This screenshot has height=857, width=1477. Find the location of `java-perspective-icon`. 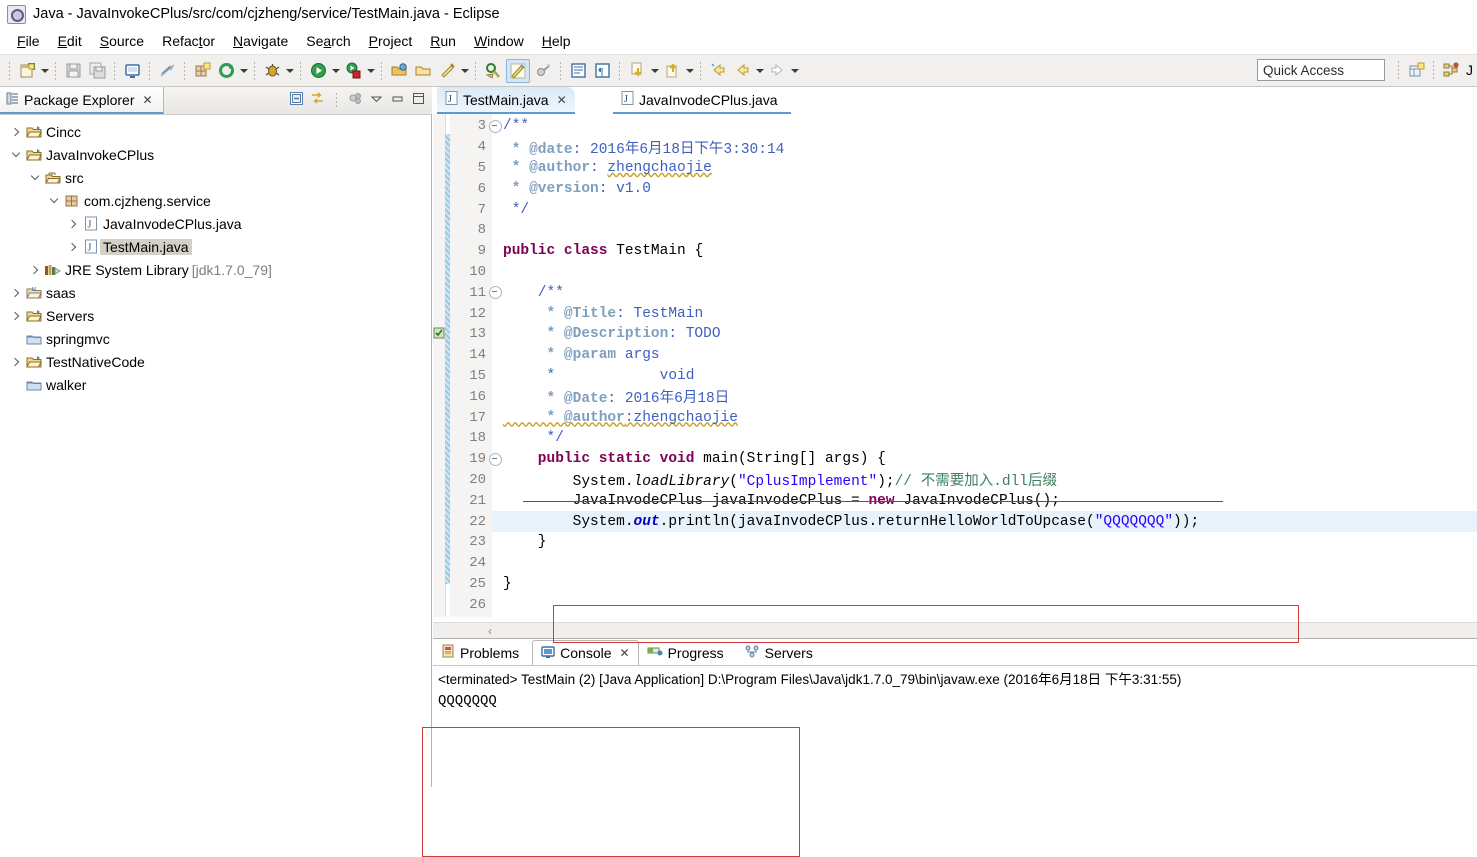

java-perspective-icon is located at coordinates (518, 70).